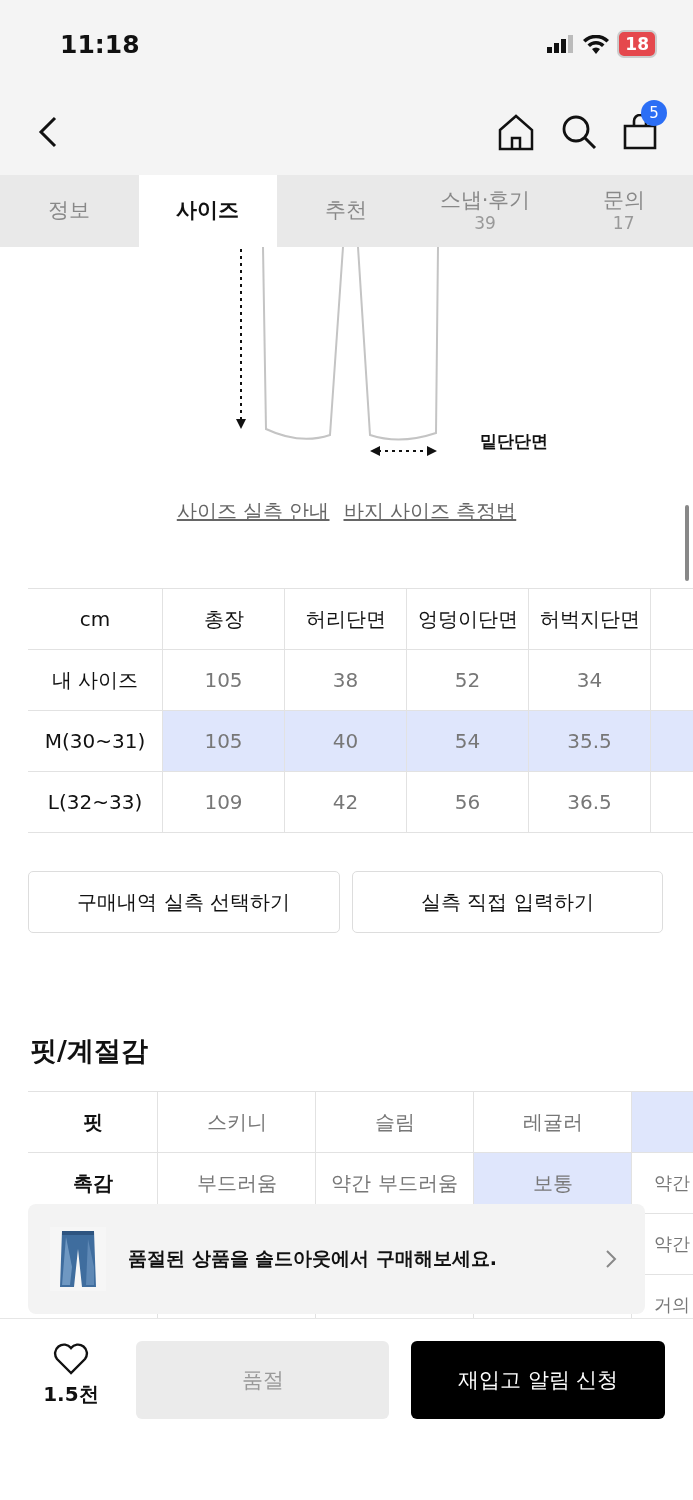 The image size is (693, 1500). I want to click on cart-count-badge: 5, so click(654, 112).